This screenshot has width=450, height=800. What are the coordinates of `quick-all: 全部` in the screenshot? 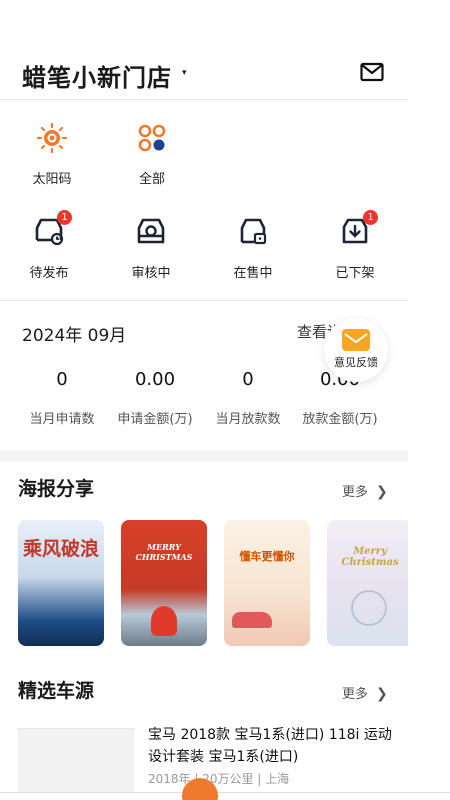 It's located at (152, 152).